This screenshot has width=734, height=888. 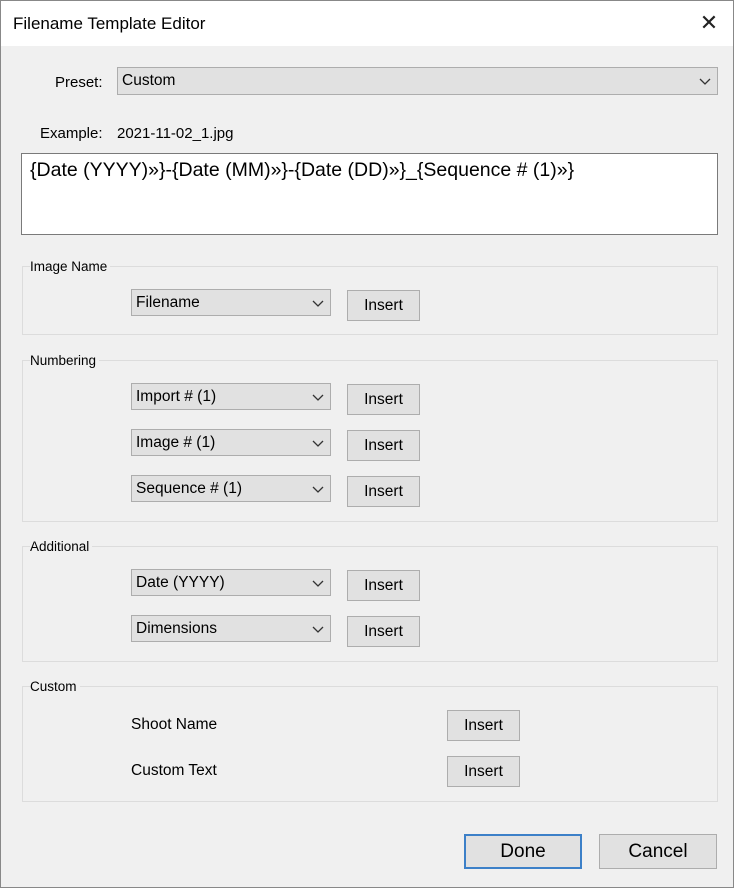 What do you see at coordinates (383, 491) in the screenshot?
I see `sequence-number-insert-button: Insert` at bounding box center [383, 491].